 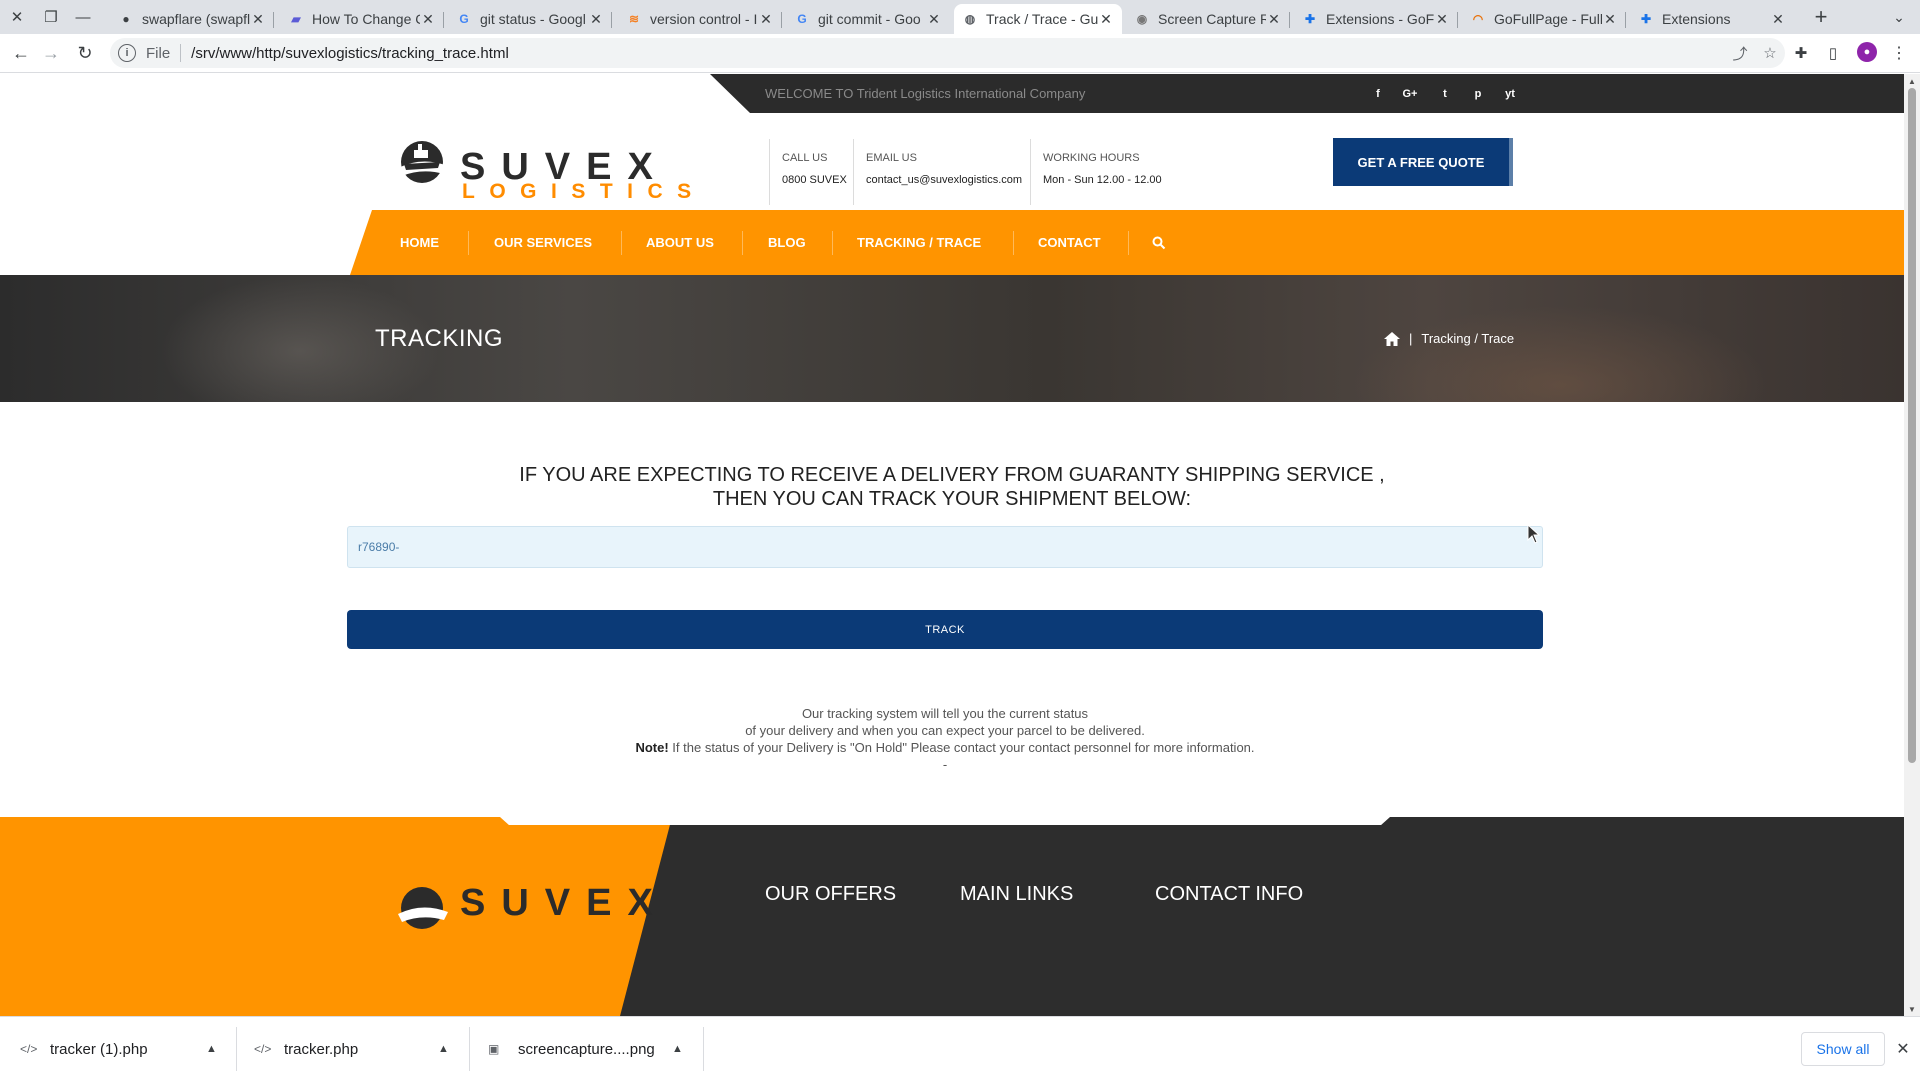 I want to click on browser-tab: ● swapflare (swapfl ✕, so click(x=192, y=19).